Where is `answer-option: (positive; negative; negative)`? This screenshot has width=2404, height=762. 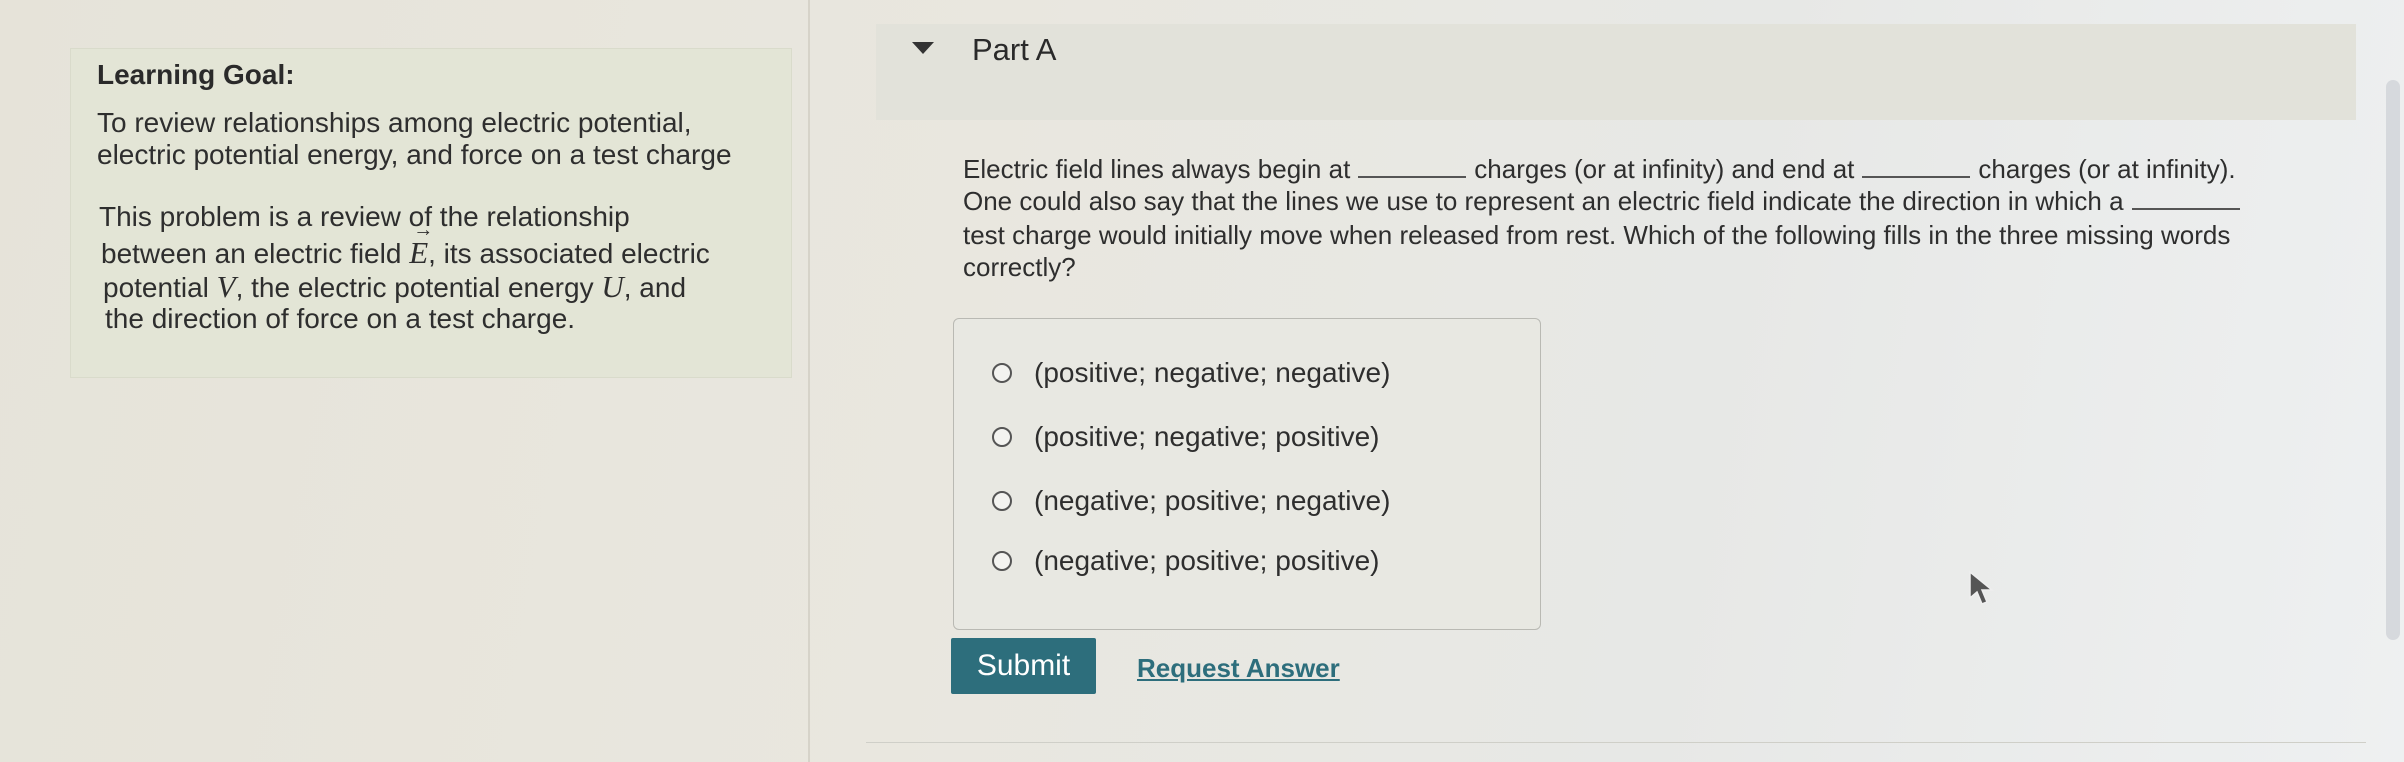 answer-option: (positive; negative; negative) is located at coordinates (1191, 373).